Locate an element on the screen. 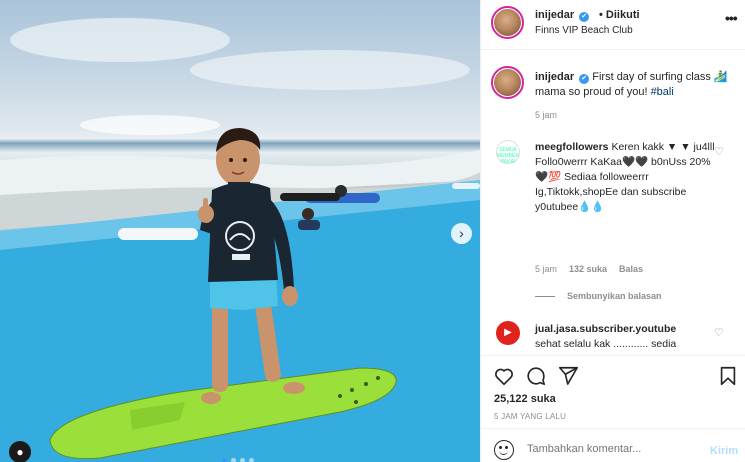  caption-author-avatar is located at coordinates (507, 82).